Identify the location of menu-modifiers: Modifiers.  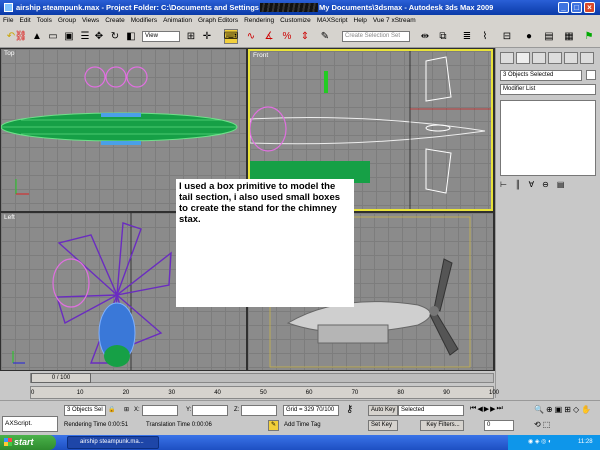
(144, 20).